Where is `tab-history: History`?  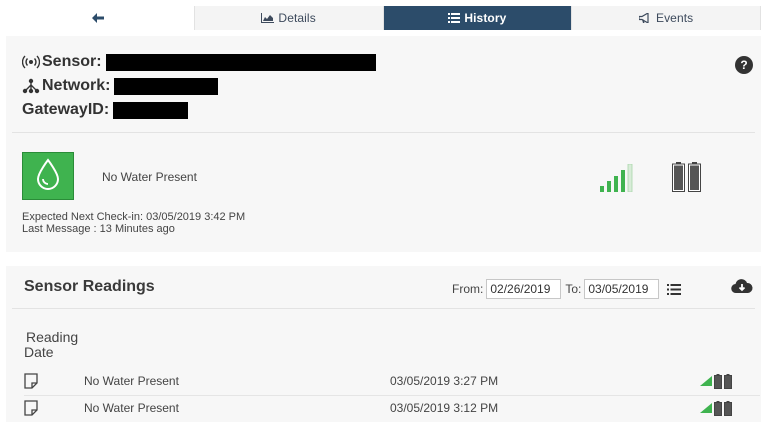 tab-history: History is located at coordinates (478, 18).